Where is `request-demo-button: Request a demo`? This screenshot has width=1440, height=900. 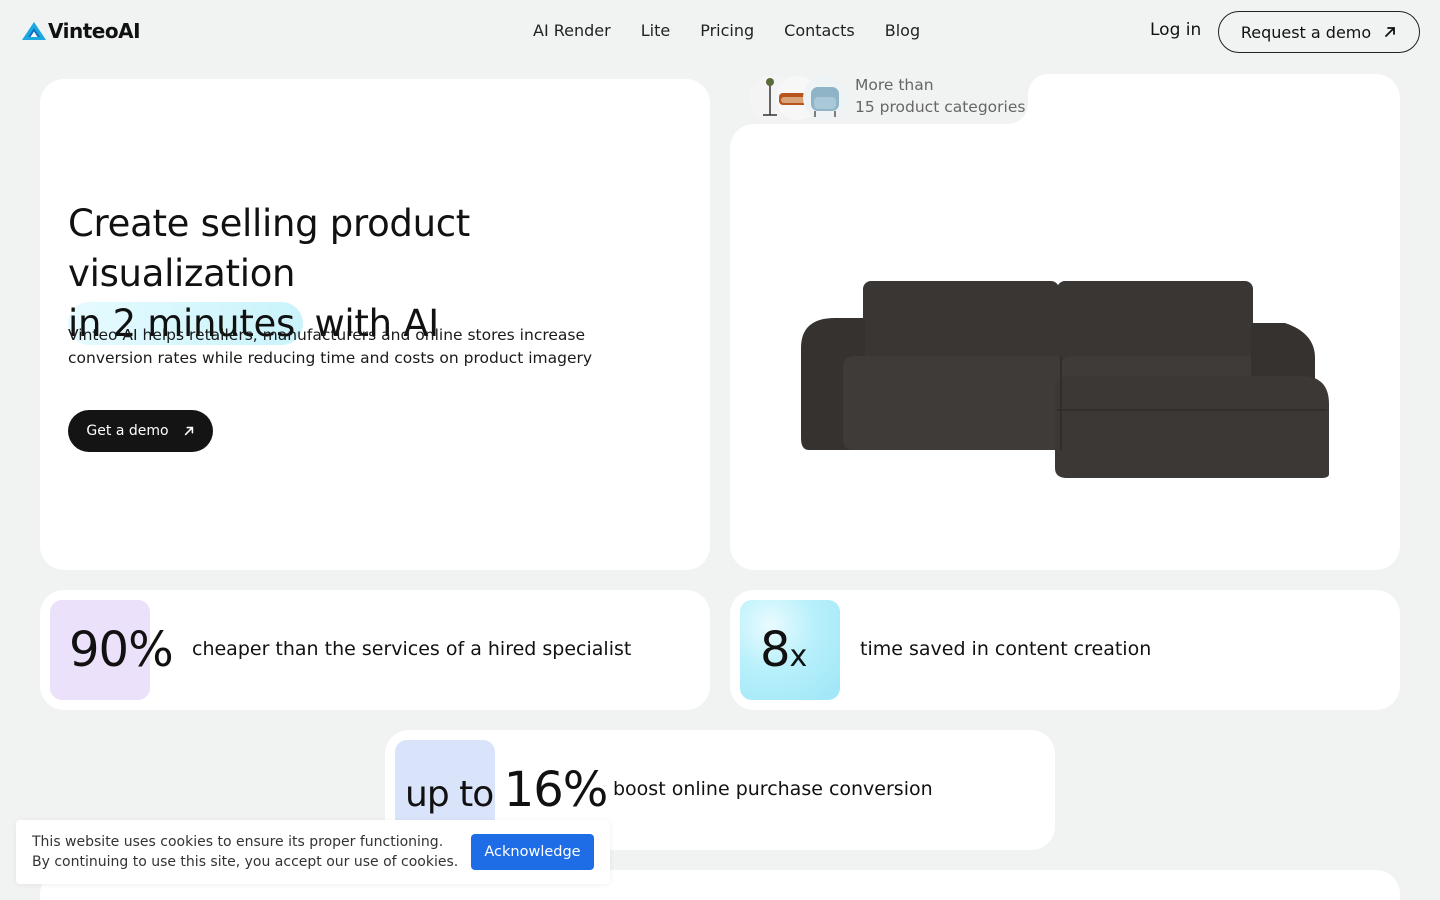 request-demo-button: Request a demo is located at coordinates (1319, 32).